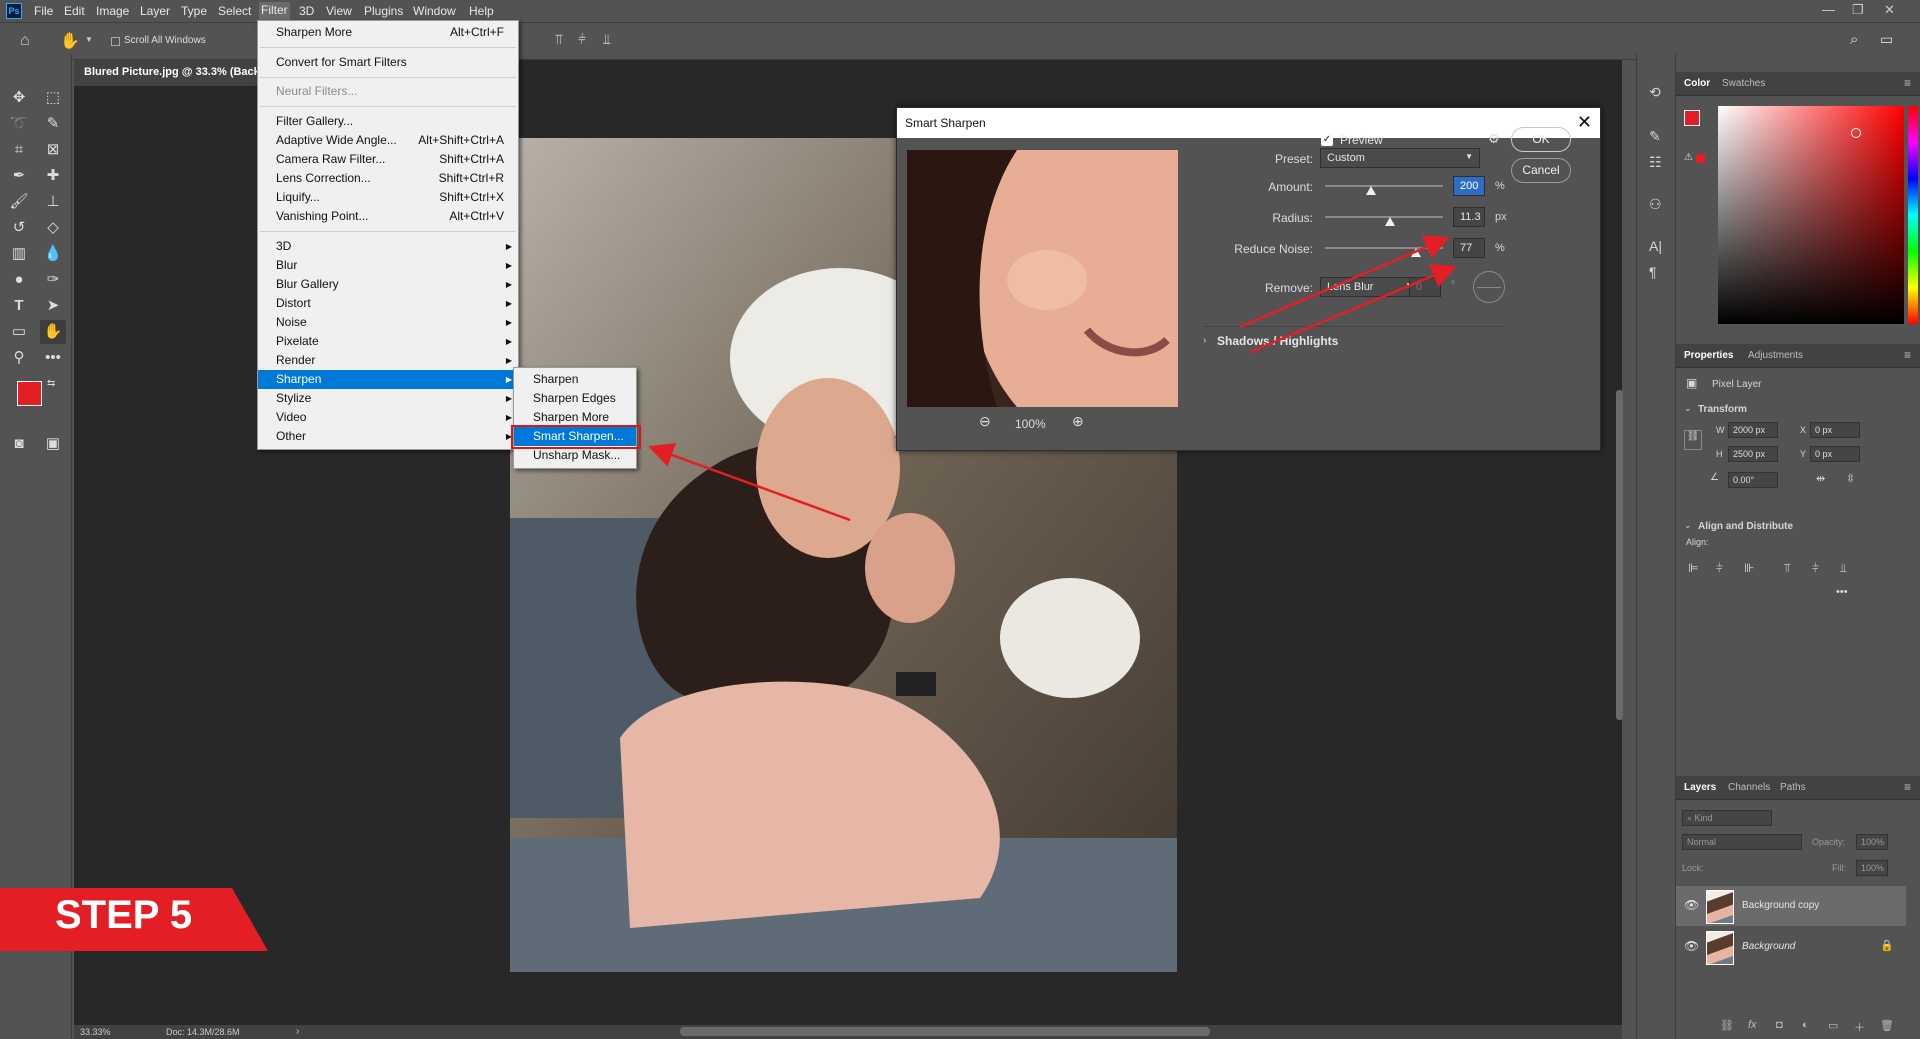  Describe the element at coordinates (1803, 430) in the screenshot. I see `x-label: X` at that location.